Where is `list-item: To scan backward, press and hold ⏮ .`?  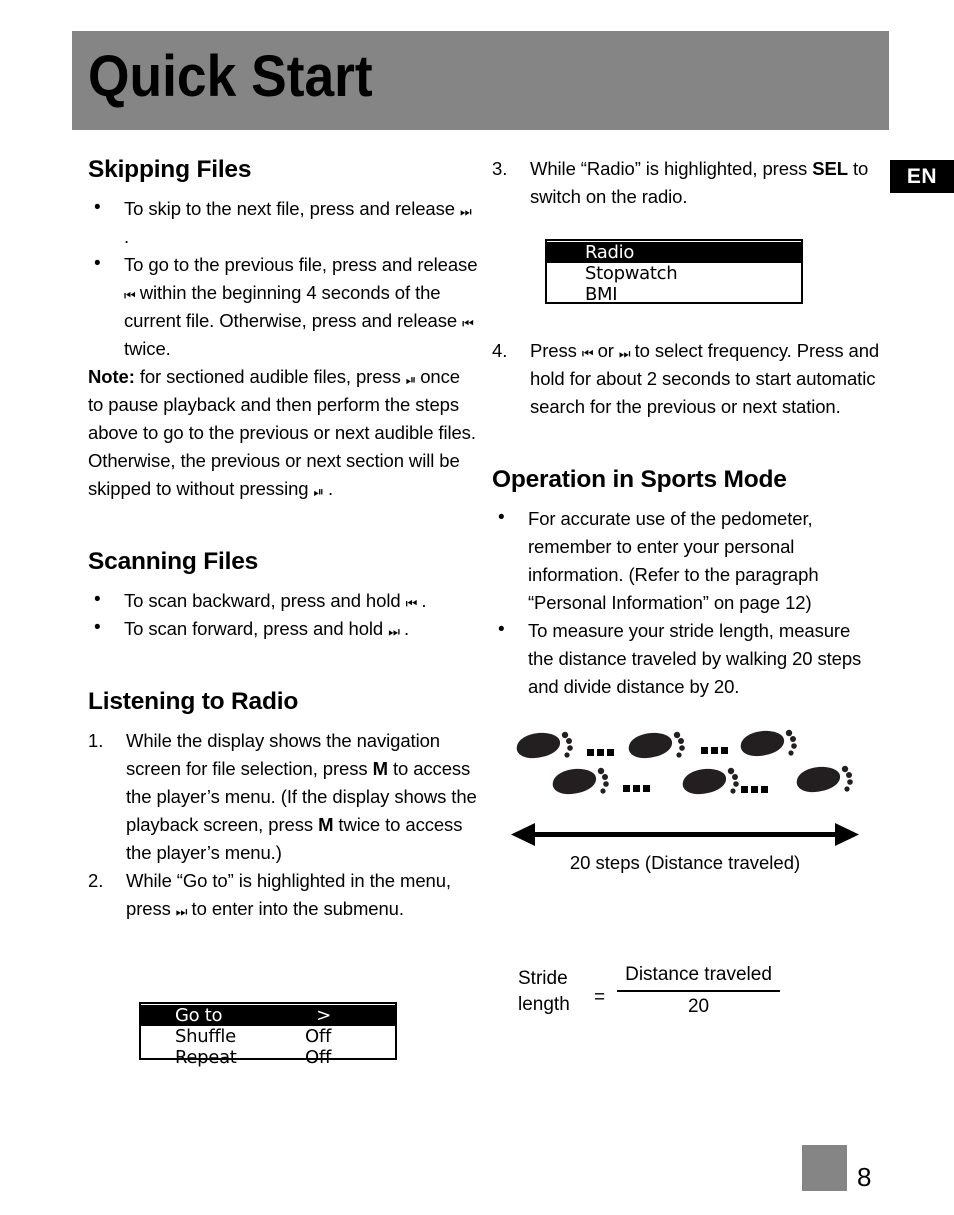
list-item: To scan backward, press and hold ⏮ . is located at coordinates (284, 600).